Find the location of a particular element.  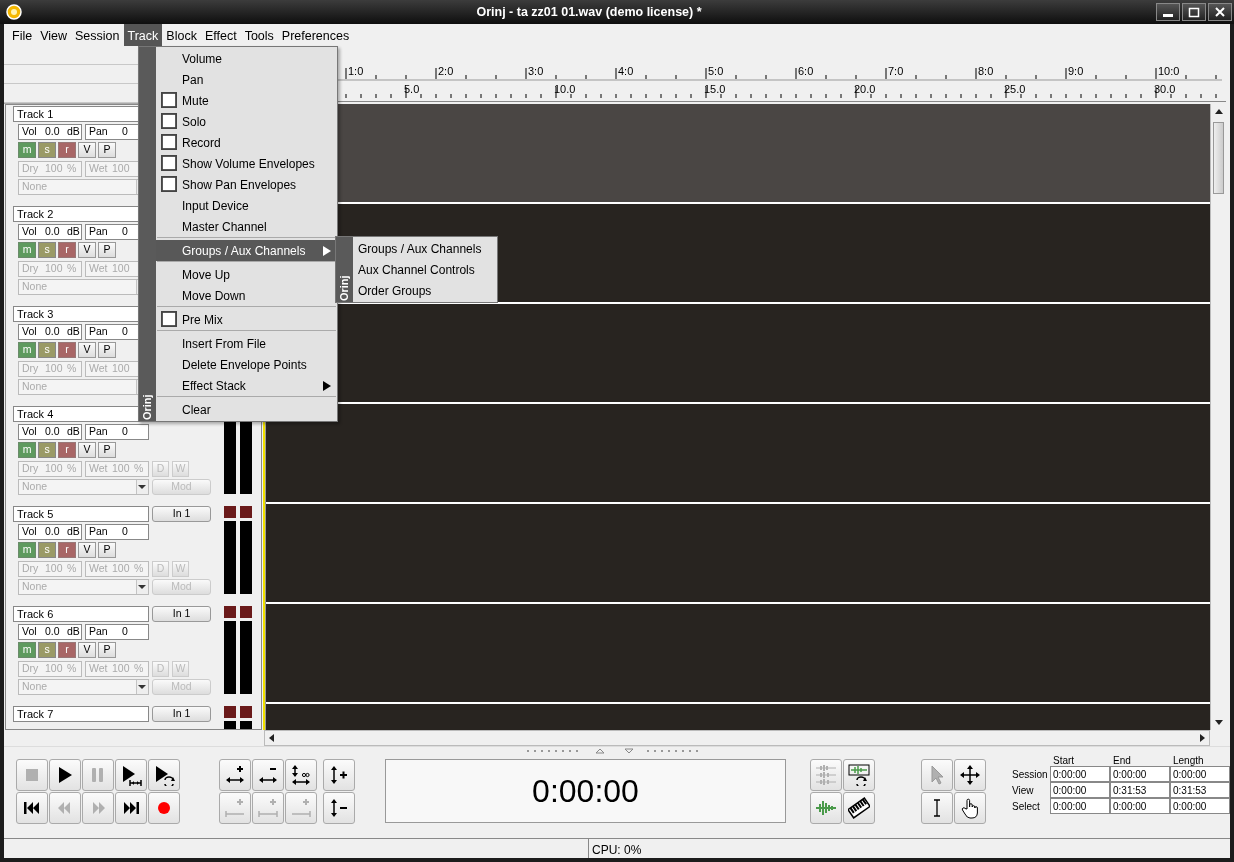

bar-label: 4:0 is located at coordinates (626, 71).